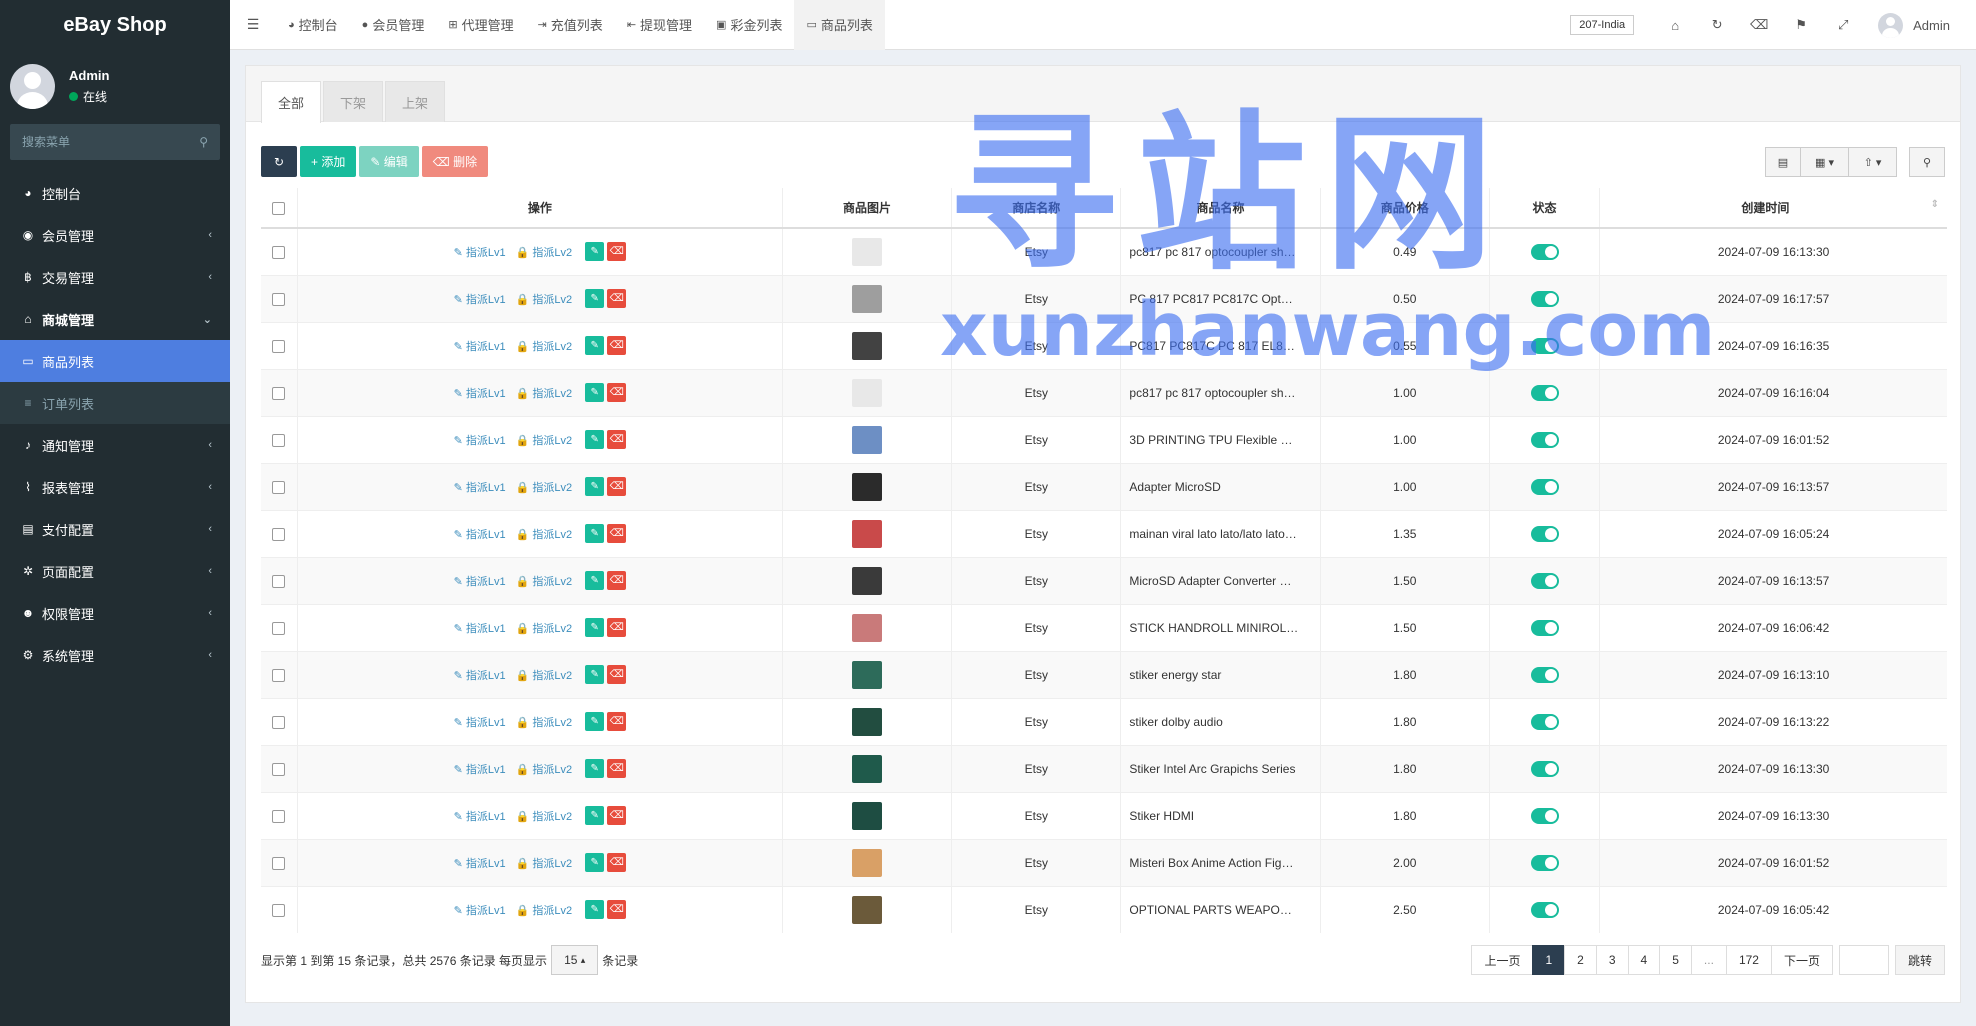  Describe the element at coordinates (1920, 25) in the screenshot. I see `admin-user-menu: Admin` at that location.